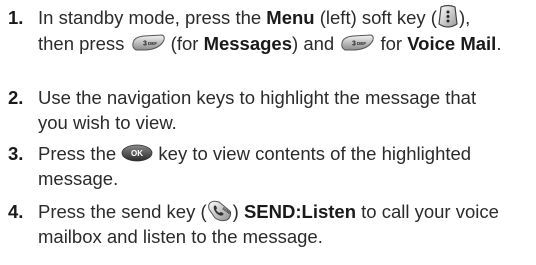 The image size is (536, 265). I want to click on step-text: ) and, so click(316, 43).